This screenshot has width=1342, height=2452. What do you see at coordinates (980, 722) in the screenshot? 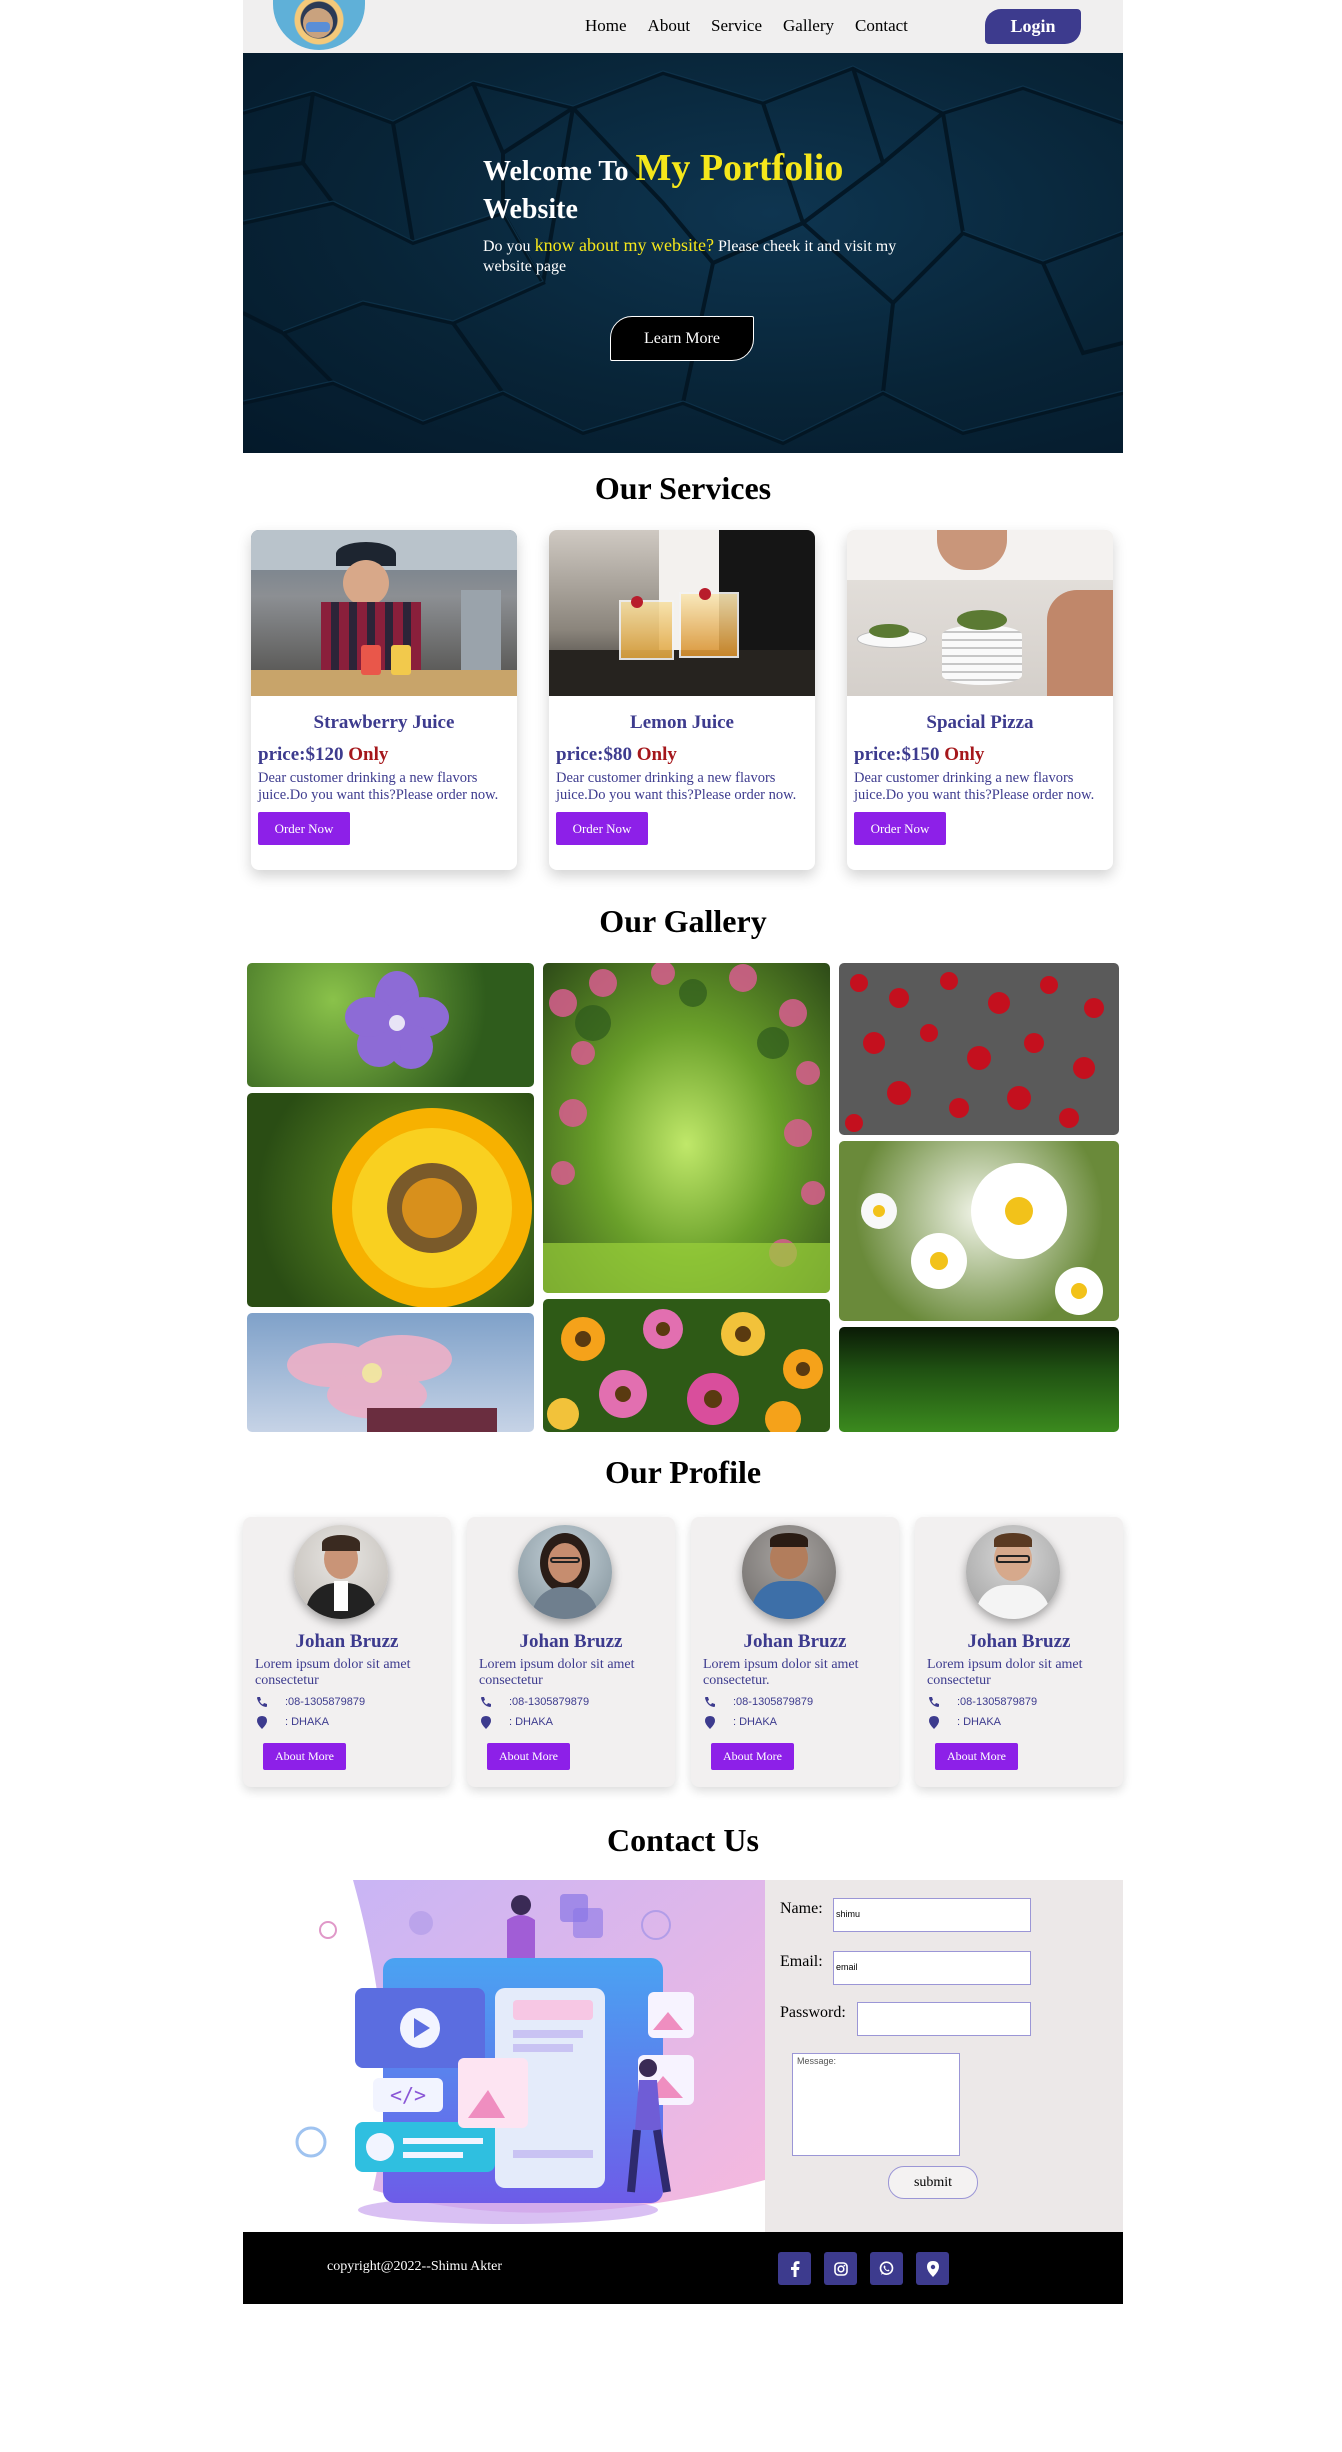
I see `service-name: Spacial Pizza` at bounding box center [980, 722].